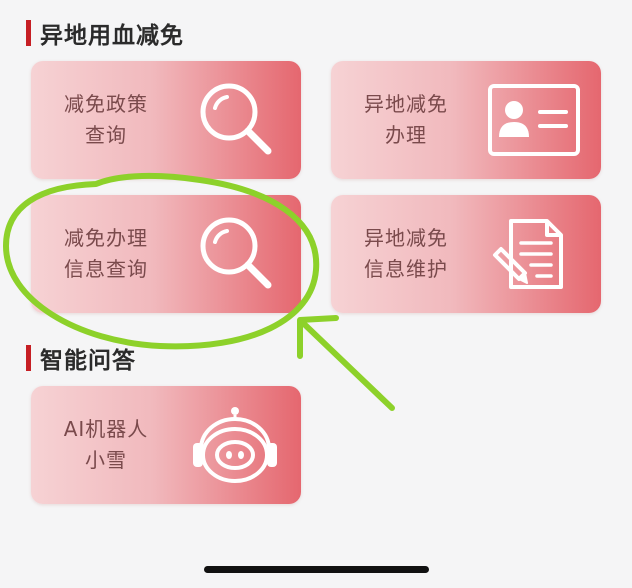 The image size is (632, 588). I want to click on tile-label: AI机器人 小雪, so click(106, 445).